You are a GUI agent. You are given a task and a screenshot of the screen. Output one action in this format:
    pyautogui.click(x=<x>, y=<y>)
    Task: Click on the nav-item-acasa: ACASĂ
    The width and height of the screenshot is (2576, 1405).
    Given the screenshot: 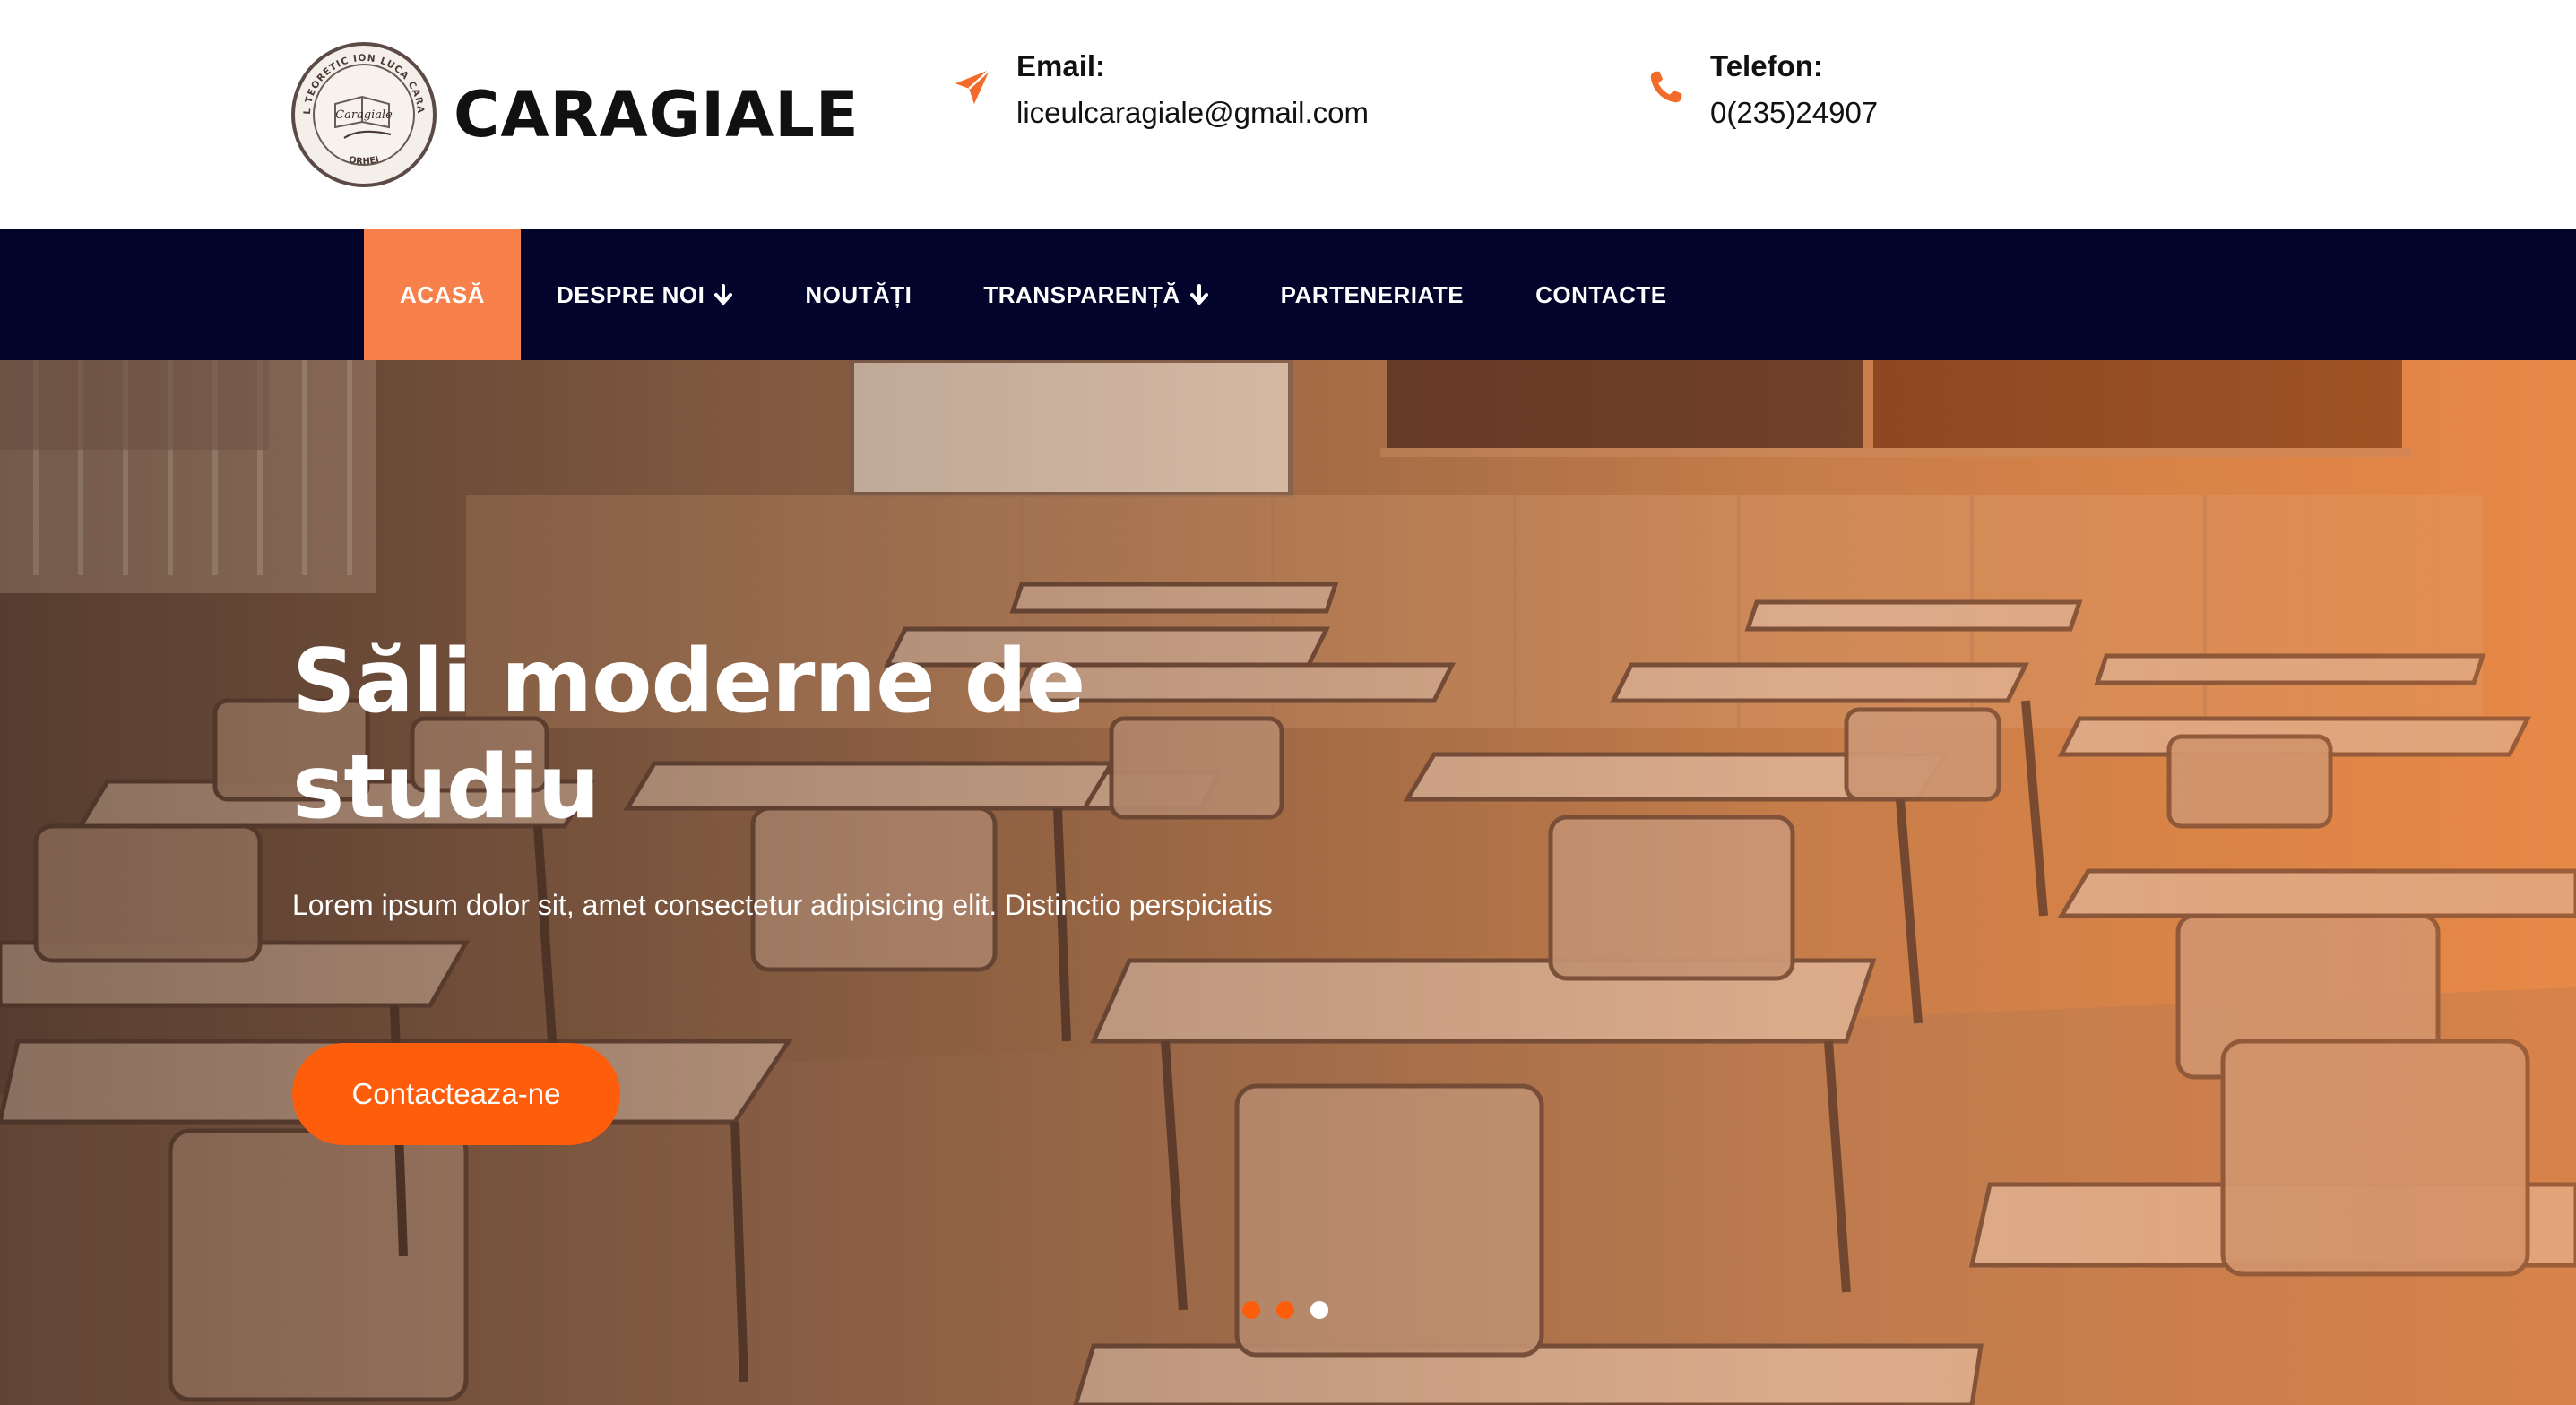 What is the action you would take?
    pyautogui.click(x=442, y=294)
    